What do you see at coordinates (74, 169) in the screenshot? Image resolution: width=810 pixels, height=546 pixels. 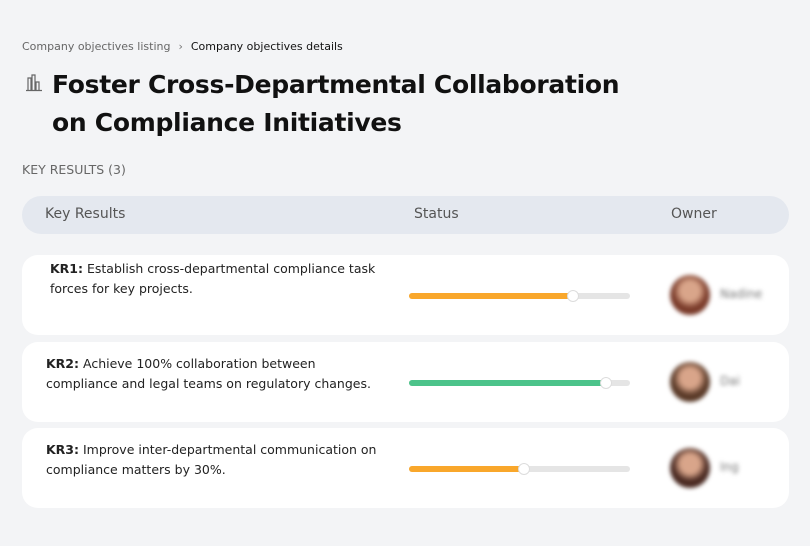 I see `key-results-count: KEY RESULTS (3)` at bounding box center [74, 169].